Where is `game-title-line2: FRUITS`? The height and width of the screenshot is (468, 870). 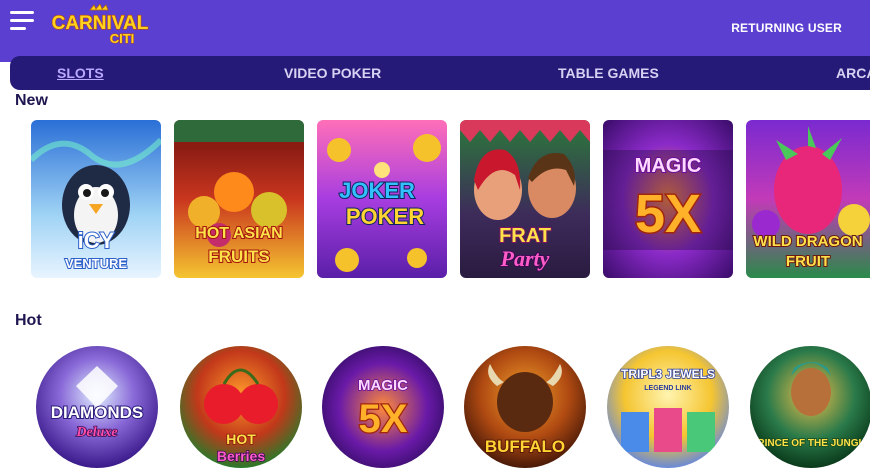 game-title-line2: FRUITS is located at coordinates (238, 256).